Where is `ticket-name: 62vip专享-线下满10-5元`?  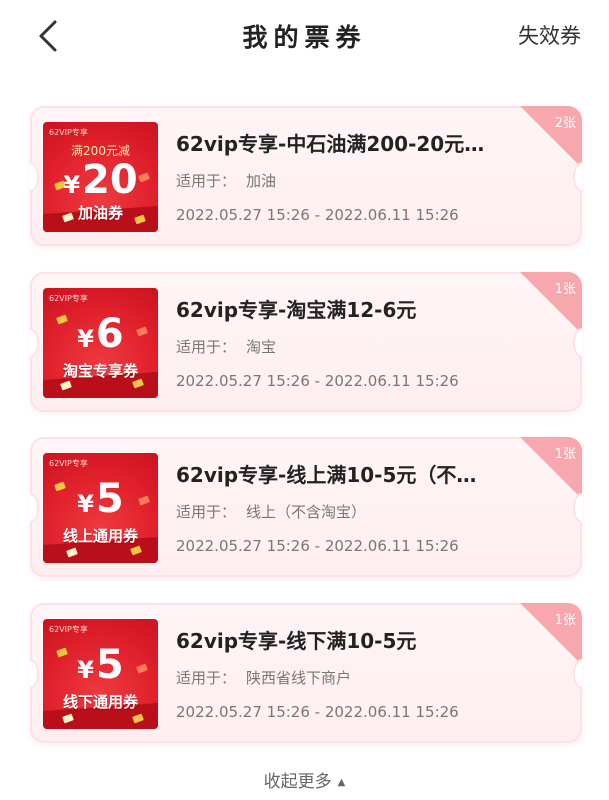 ticket-name: 62vip专享-线下满10-5元 is located at coordinates (296, 641).